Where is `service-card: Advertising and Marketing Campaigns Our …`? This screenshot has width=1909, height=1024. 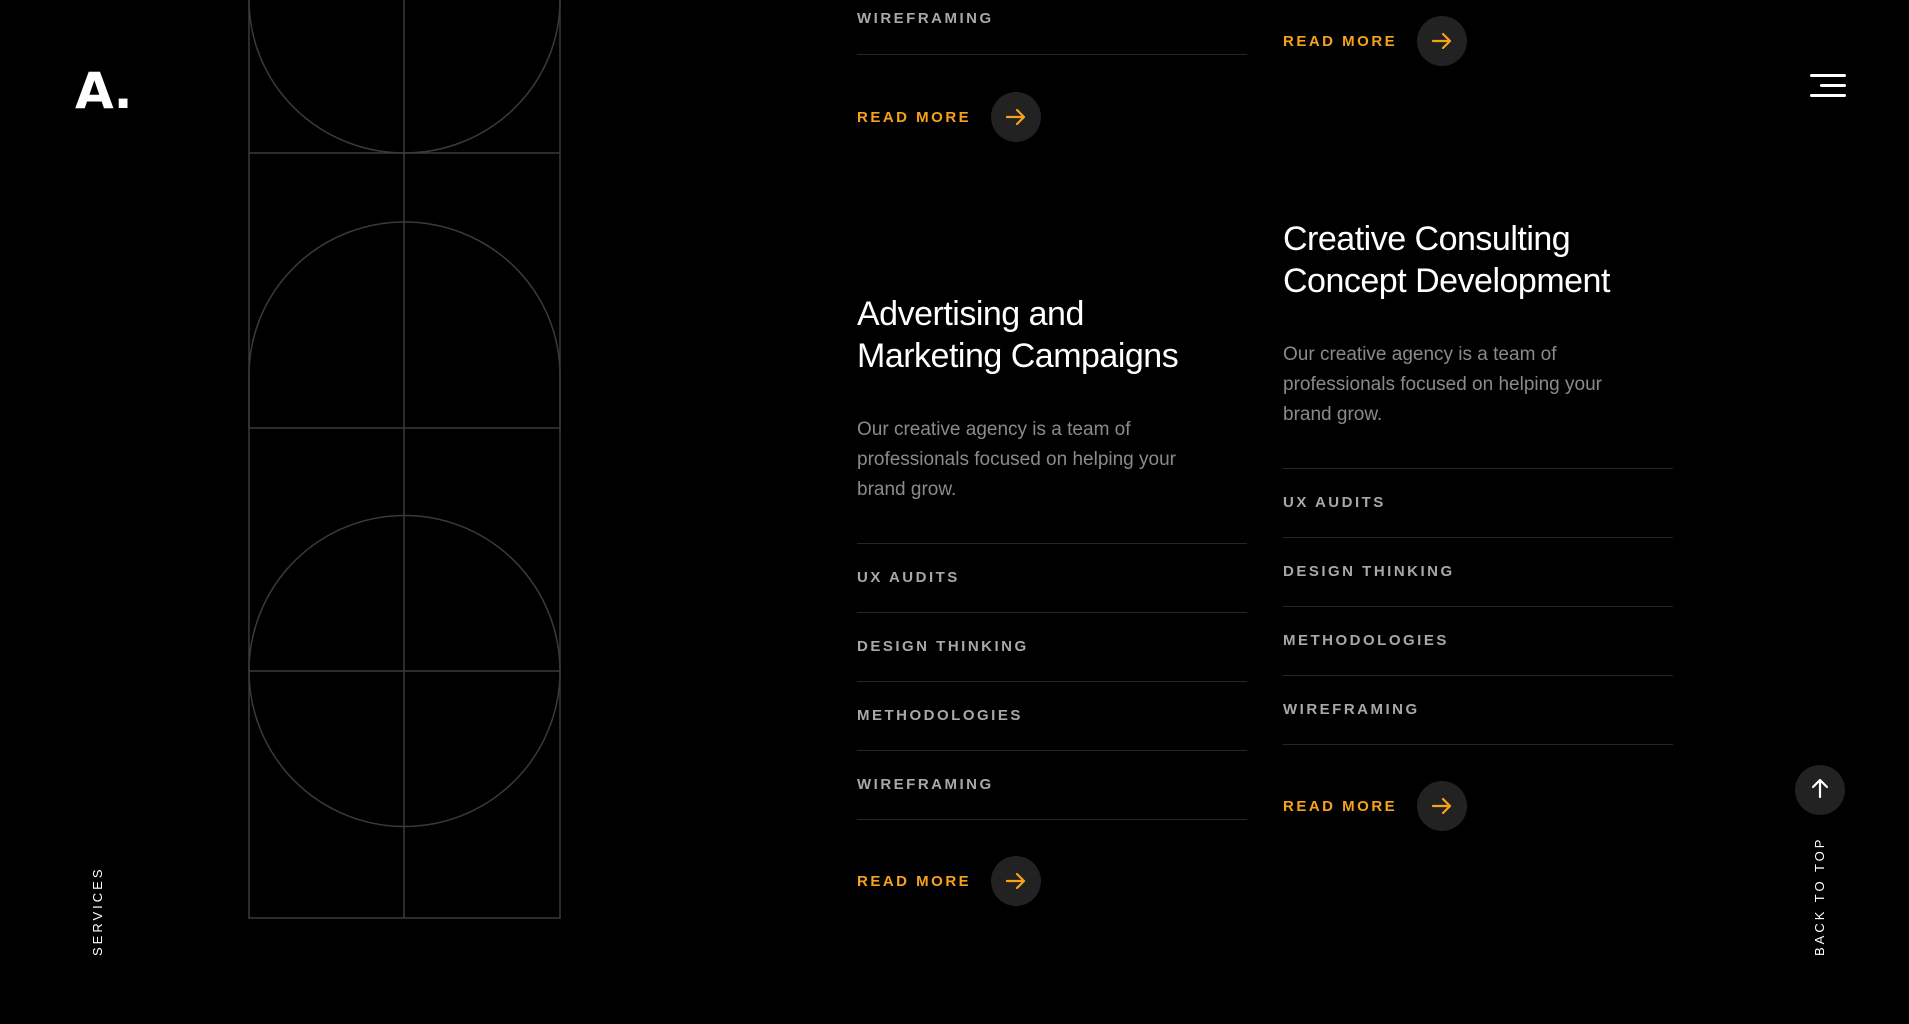
service-card: Advertising and Marketing Campaigns Our … is located at coordinates (1052, 599).